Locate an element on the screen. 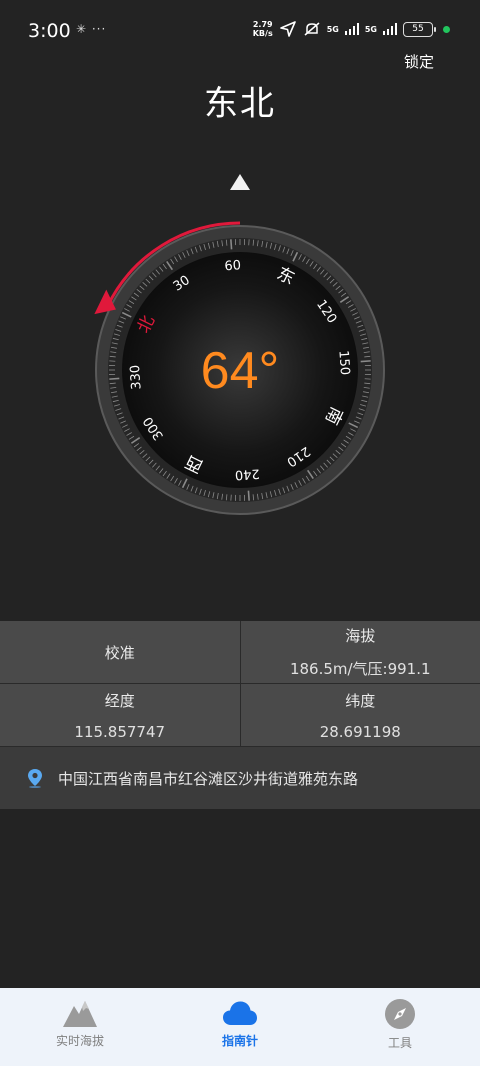 The height and width of the screenshot is (1066, 480). nav-label-altitude: 实时海拔 is located at coordinates (79, 1041).